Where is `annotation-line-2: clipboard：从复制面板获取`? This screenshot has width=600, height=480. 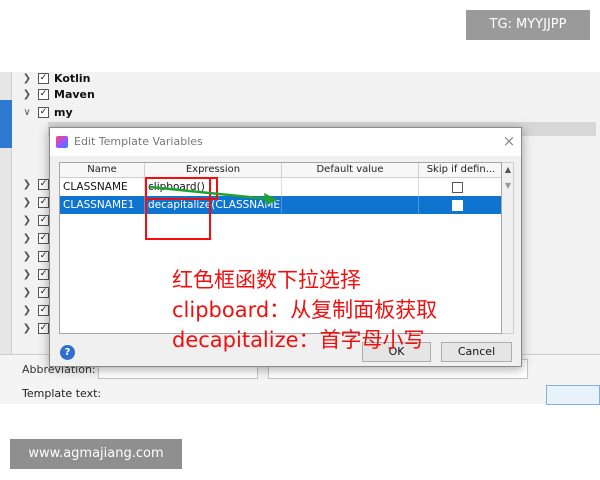 annotation-line-2: clipboard：从复制面板获取 is located at coordinates (305, 310).